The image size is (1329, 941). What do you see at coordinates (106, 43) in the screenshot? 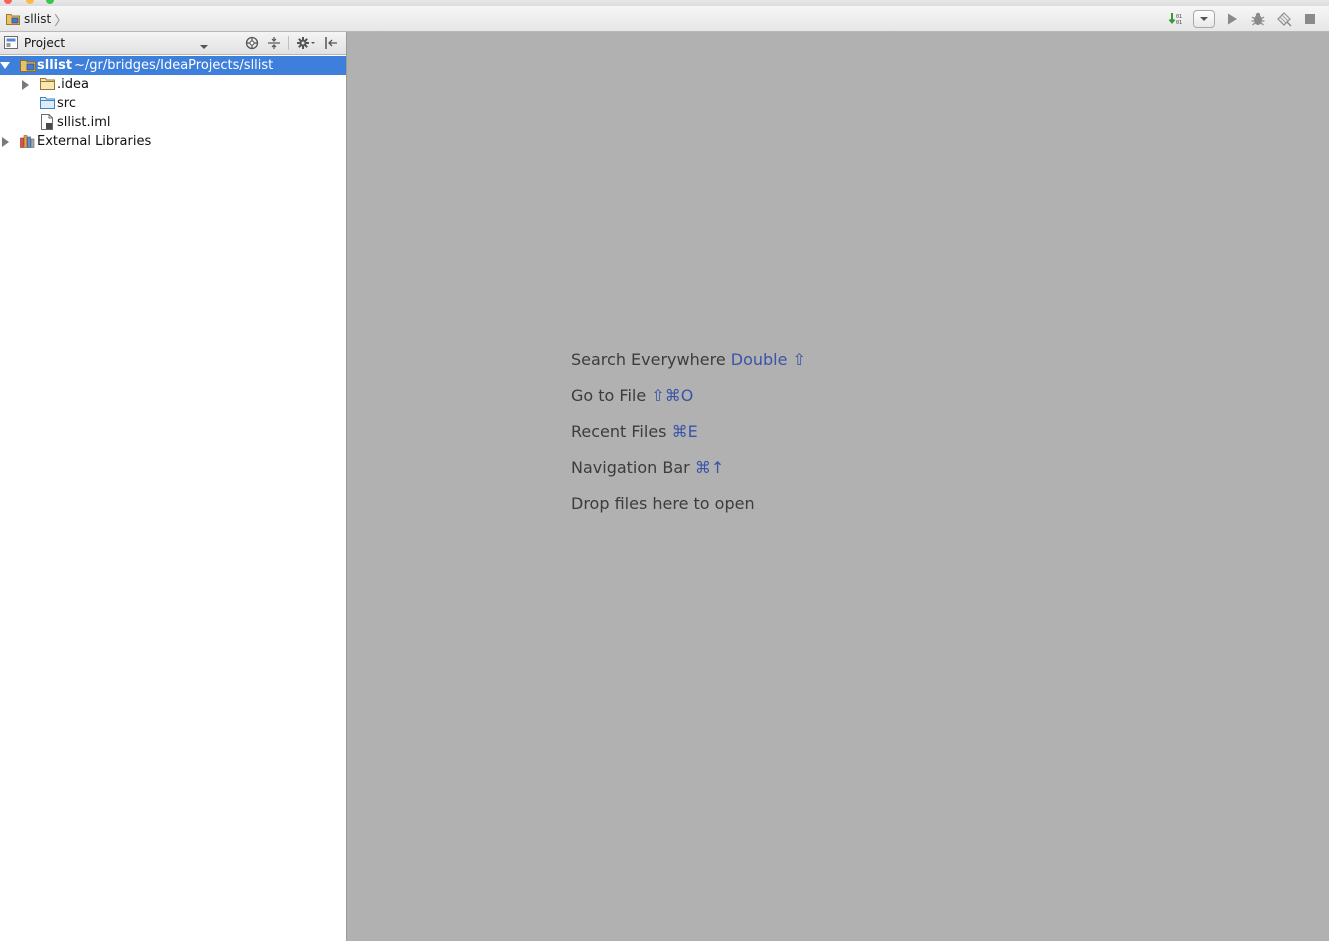
I see `project-view-selector: Project` at bounding box center [106, 43].